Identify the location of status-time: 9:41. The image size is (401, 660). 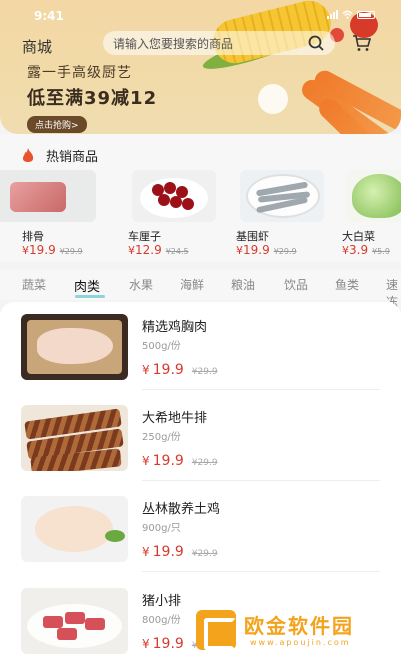
(49, 16).